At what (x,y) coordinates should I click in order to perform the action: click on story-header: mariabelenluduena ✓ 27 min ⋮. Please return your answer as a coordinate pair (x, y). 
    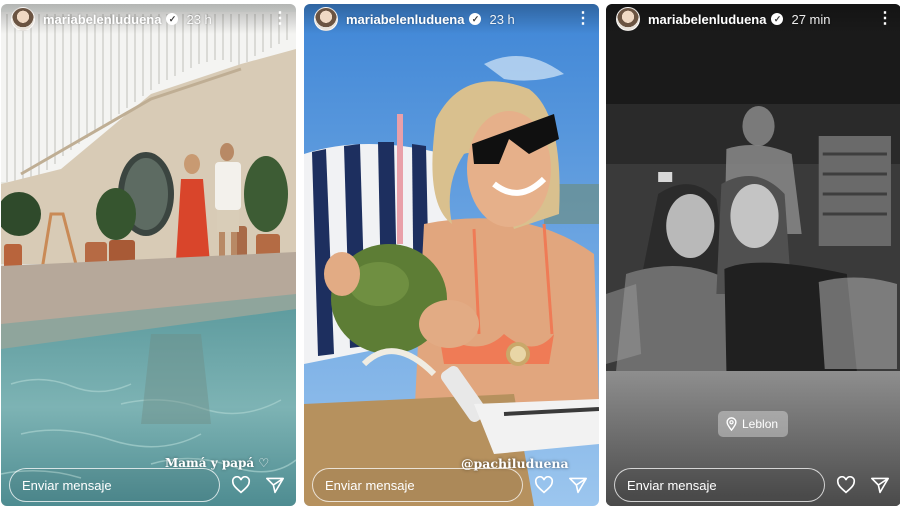
    Looking at the image, I should click on (753, 19).